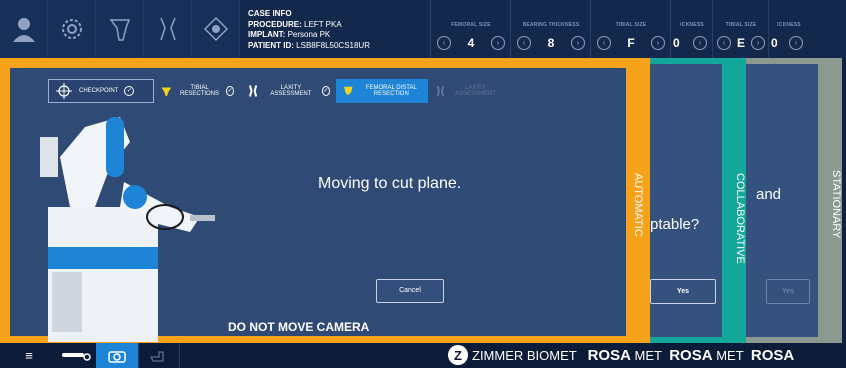 This screenshot has height=368, width=846. I want to click on robot-illustration, so click(127, 229).